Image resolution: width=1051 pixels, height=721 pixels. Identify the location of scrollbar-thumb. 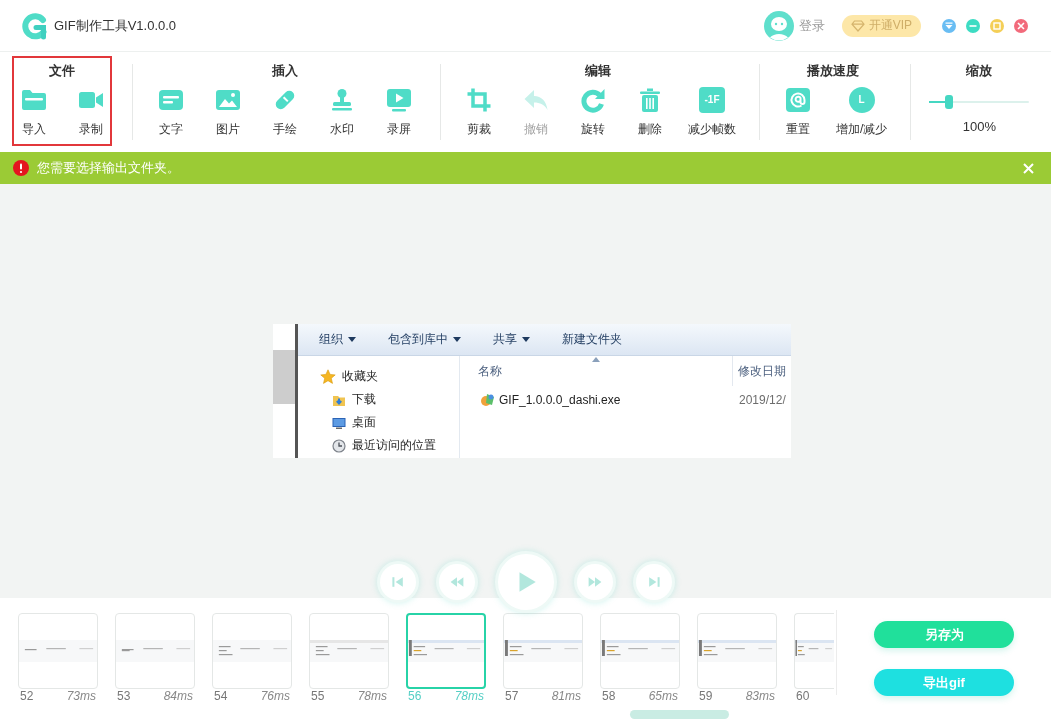
(679, 714).